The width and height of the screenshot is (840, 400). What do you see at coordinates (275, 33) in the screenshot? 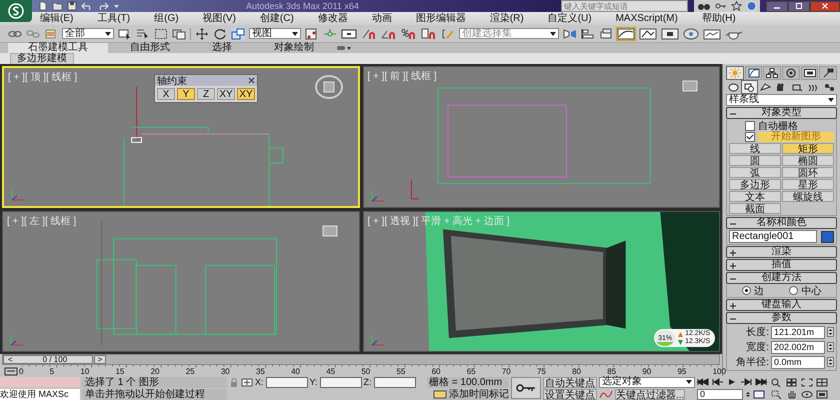
I see `reference-coordinate-dropdown: 视图` at bounding box center [275, 33].